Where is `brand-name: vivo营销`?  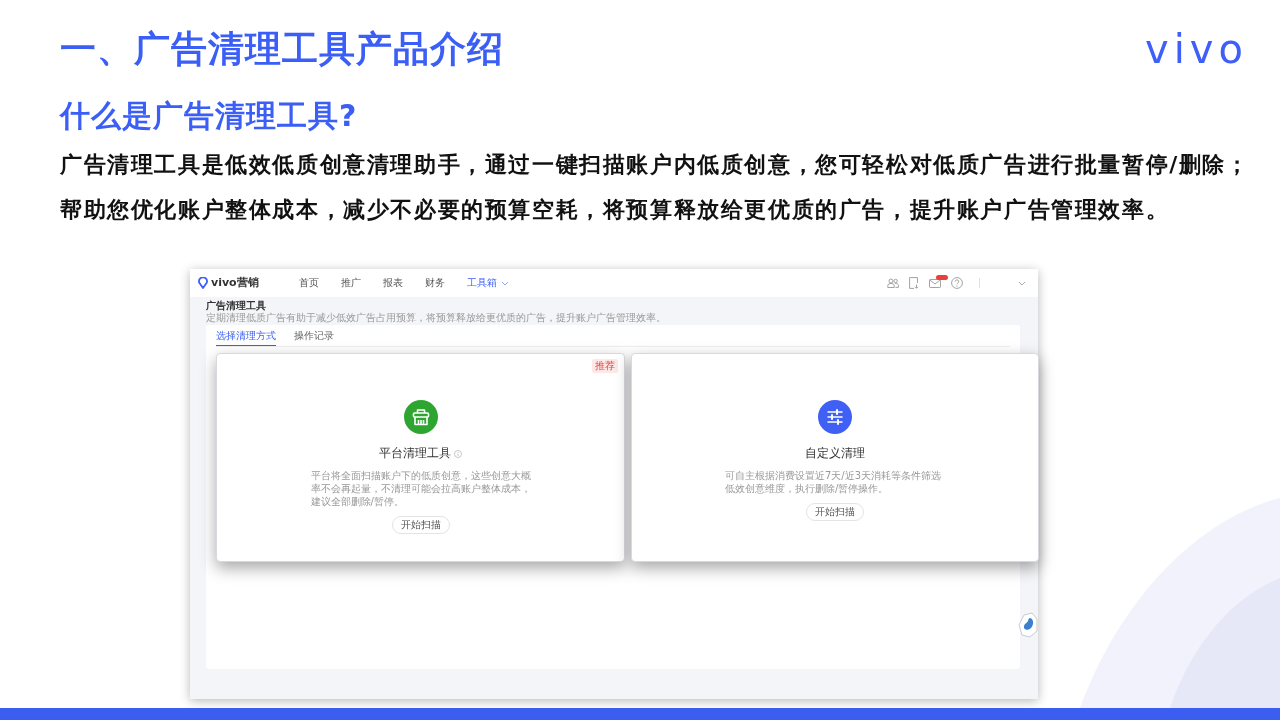
brand-name: vivo营销 is located at coordinates (235, 283).